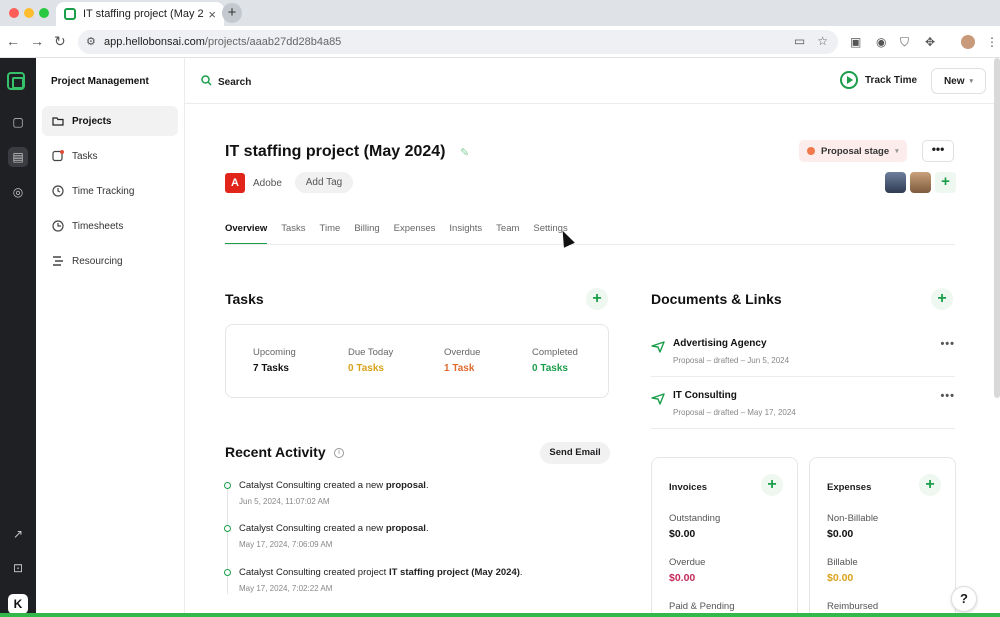 This screenshot has width=1000, height=617. Describe the element at coordinates (465, 234) in the screenshot. I see `tab-insights: Insights` at that location.